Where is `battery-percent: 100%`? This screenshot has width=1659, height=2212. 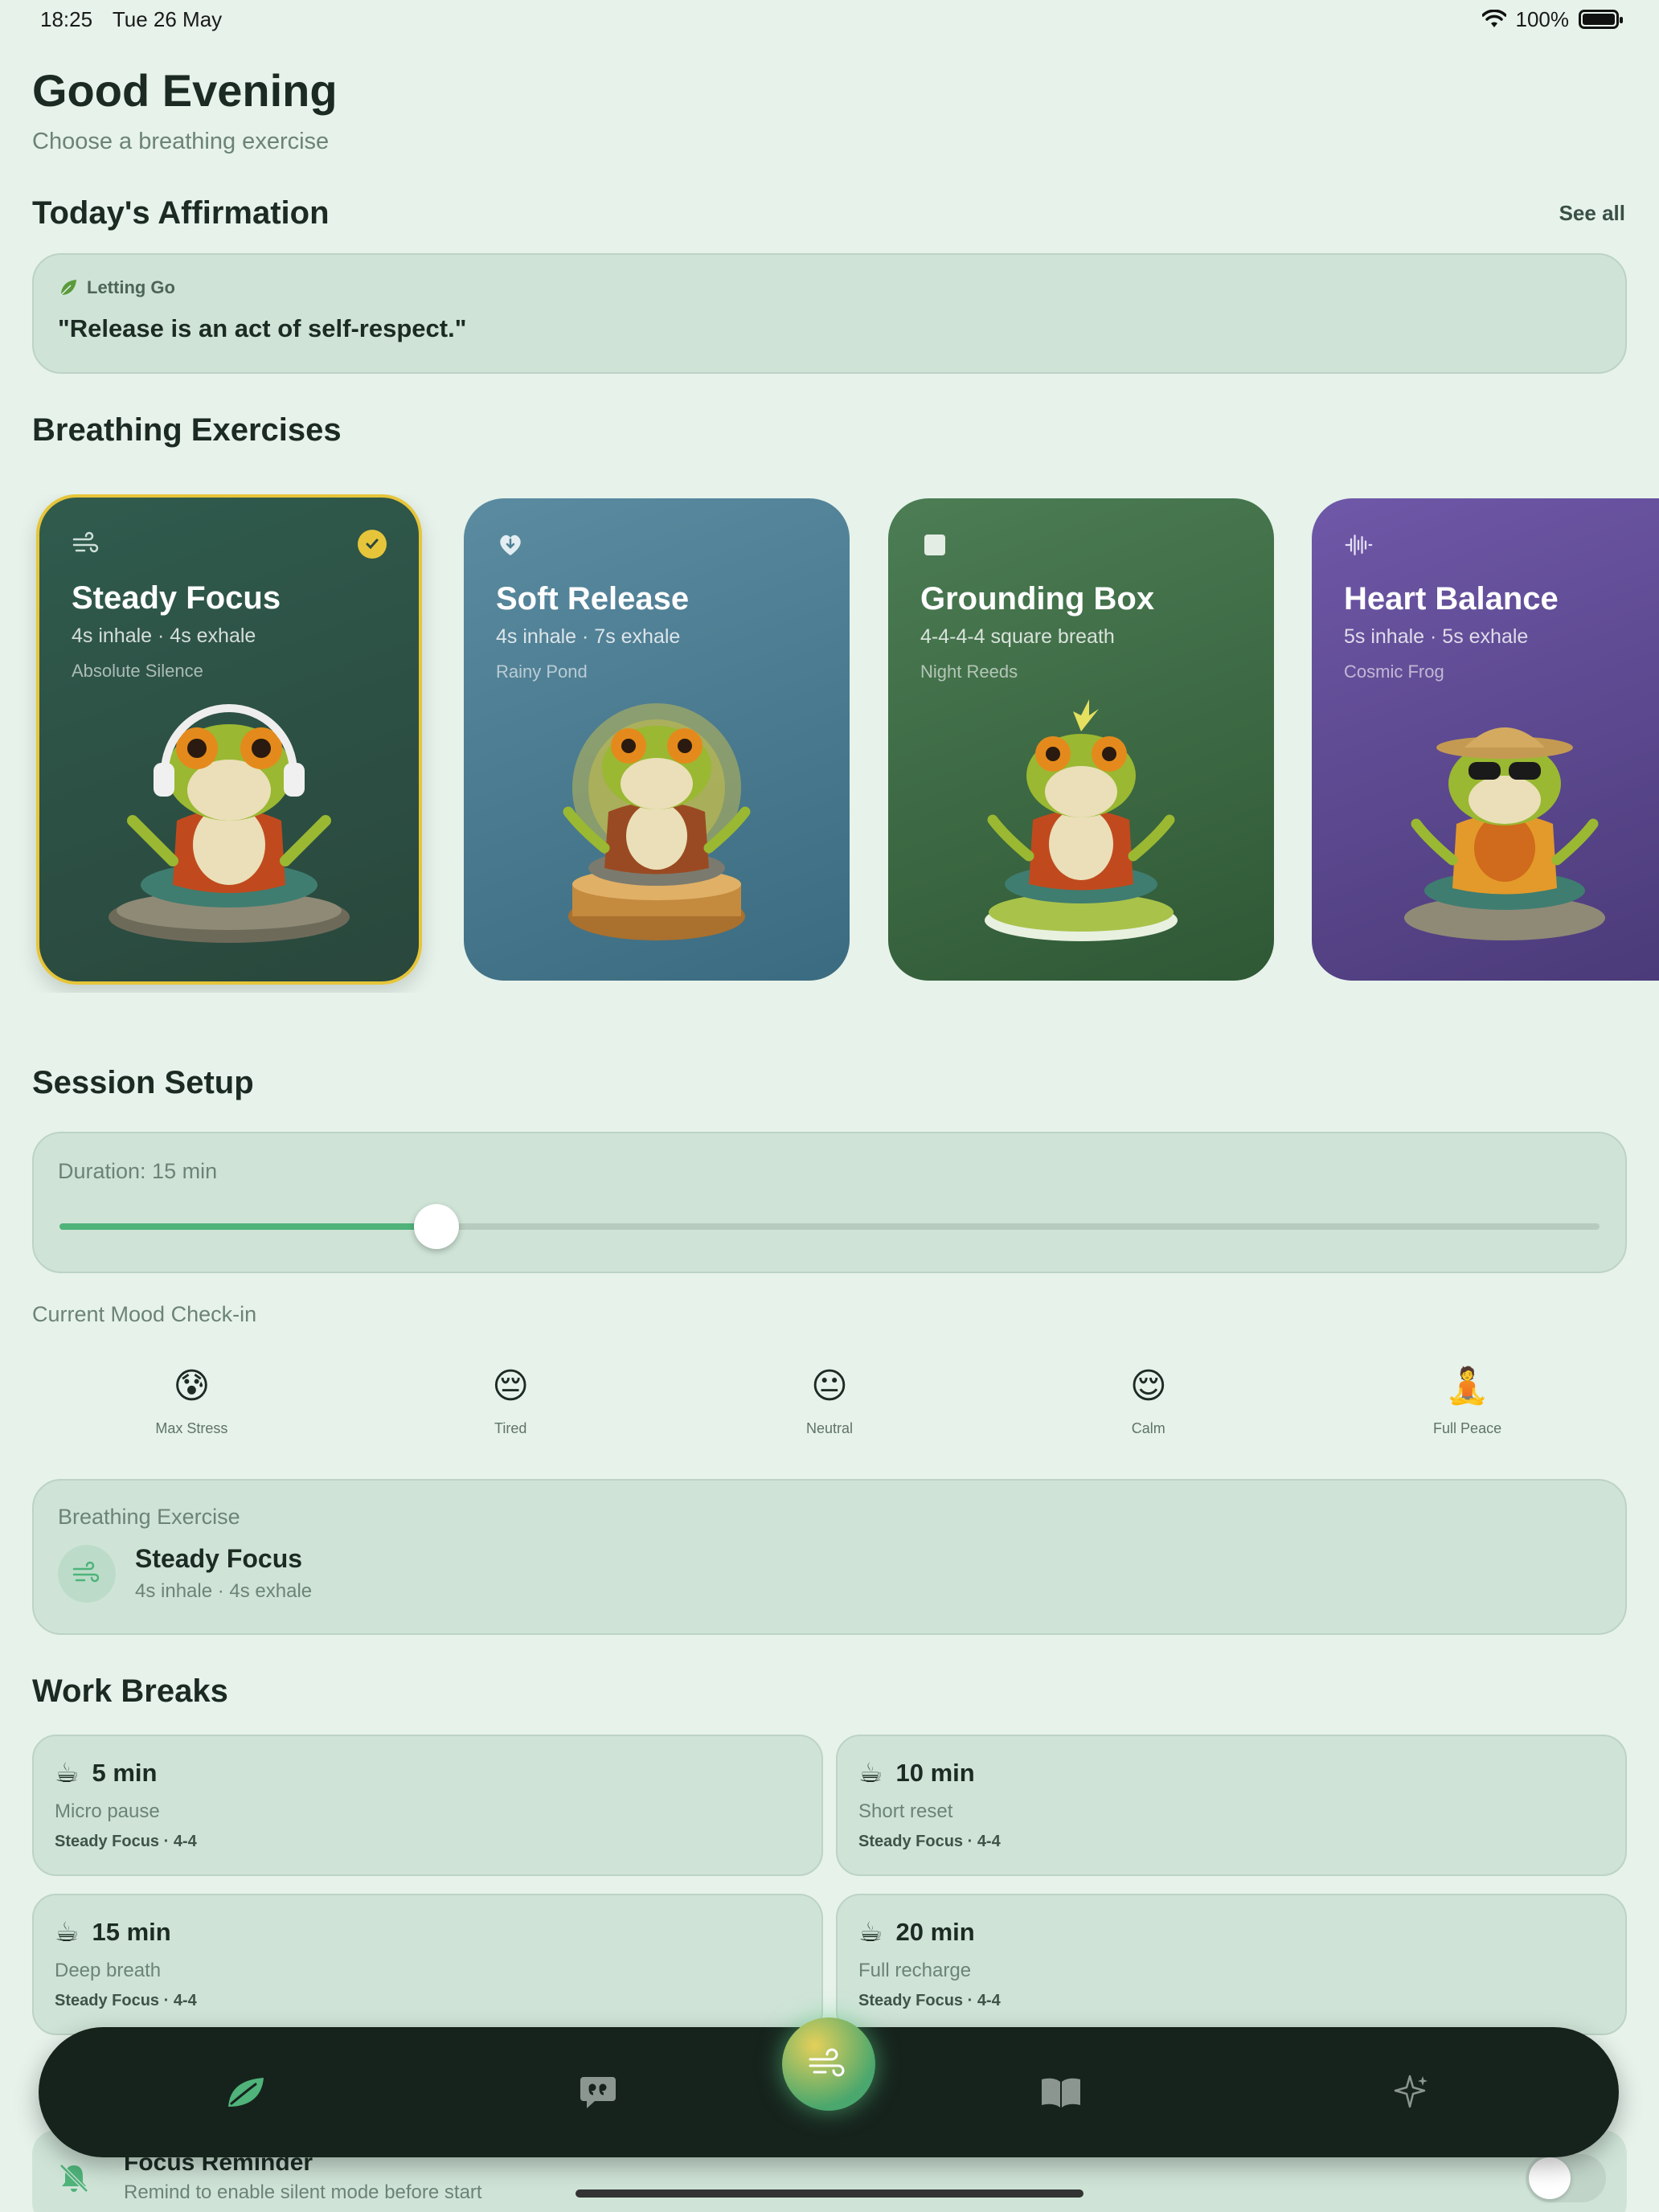
battery-percent: 100% is located at coordinates (1542, 18).